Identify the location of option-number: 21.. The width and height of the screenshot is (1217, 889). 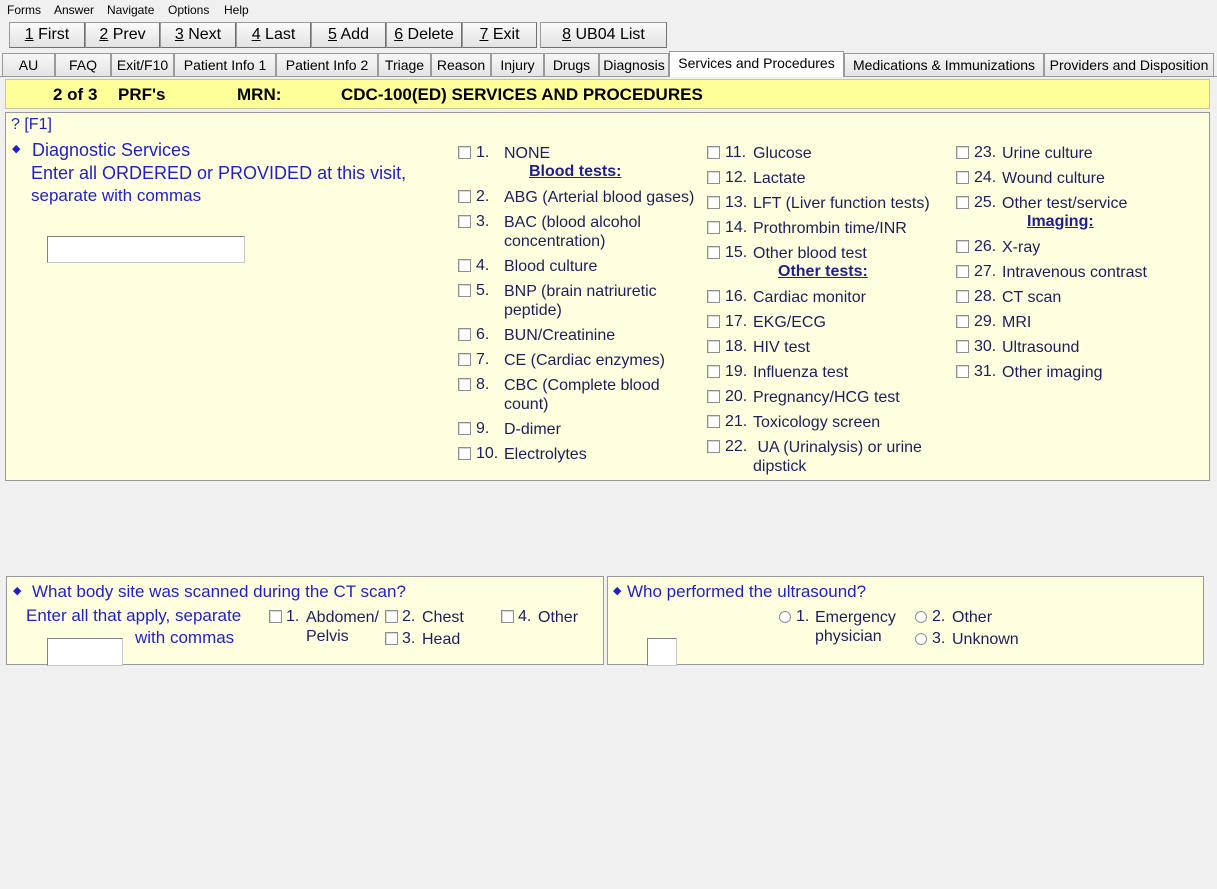
(736, 421).